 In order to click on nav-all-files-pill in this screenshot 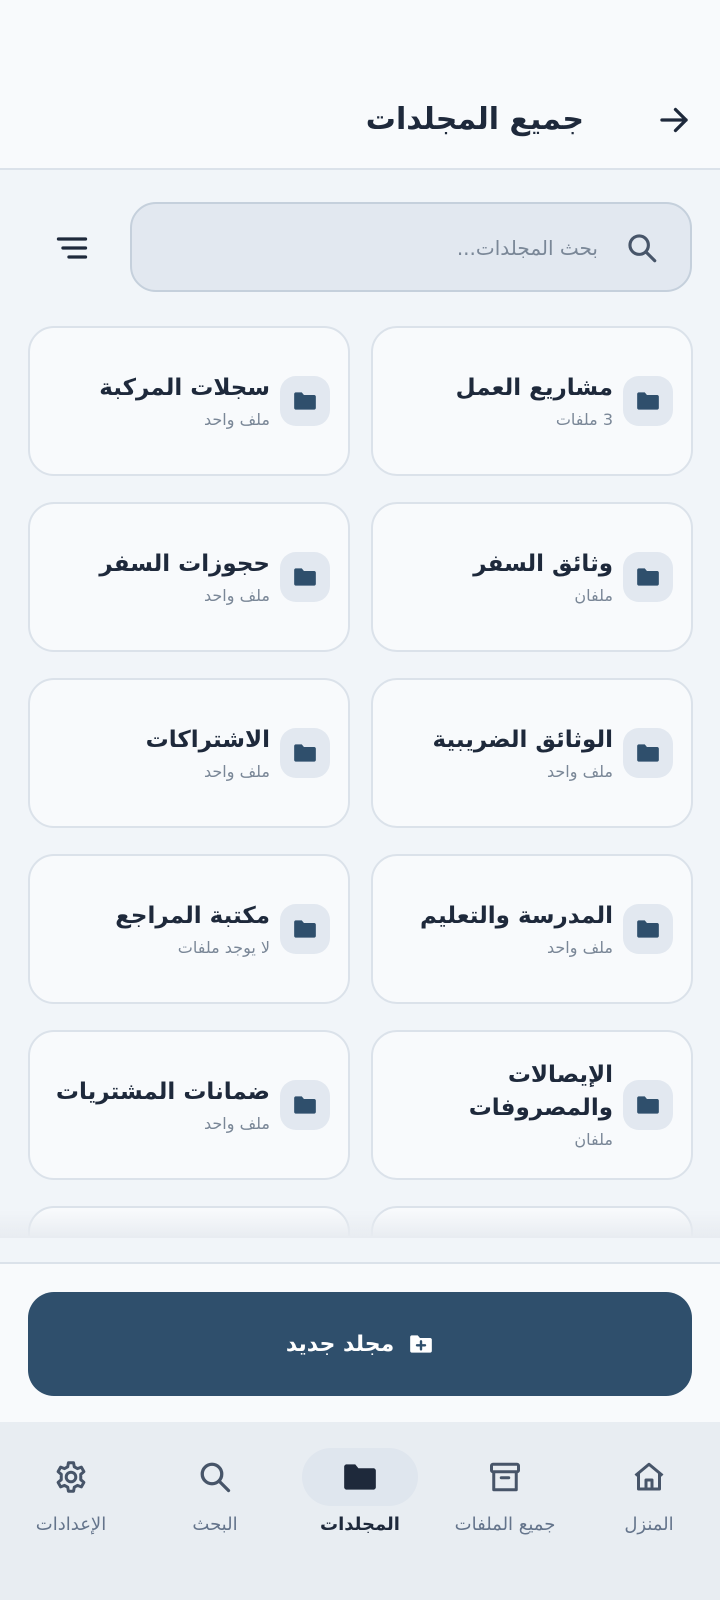, I will do `click(505, 1477)`.